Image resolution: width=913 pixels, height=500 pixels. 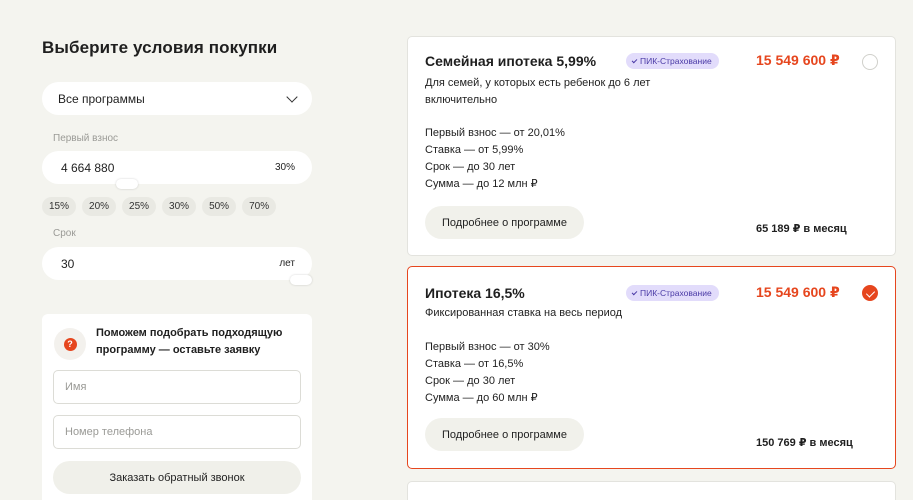 I want to click on program-term: Первый взнос — от 30%, so click(x=487, y=347).